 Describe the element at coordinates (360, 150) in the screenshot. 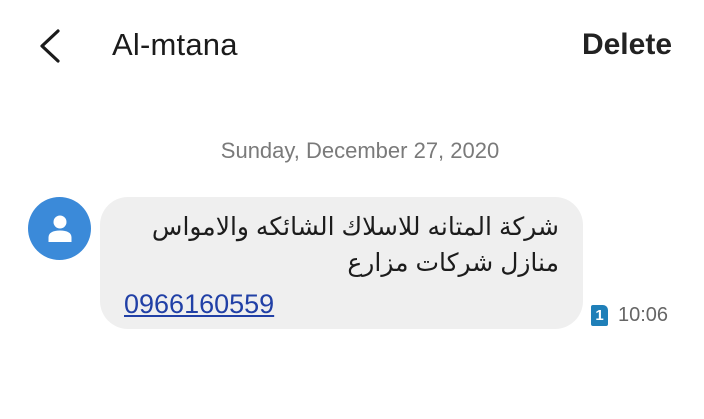

I see `date-separator: Sunday, December 27, 2020` at that location.